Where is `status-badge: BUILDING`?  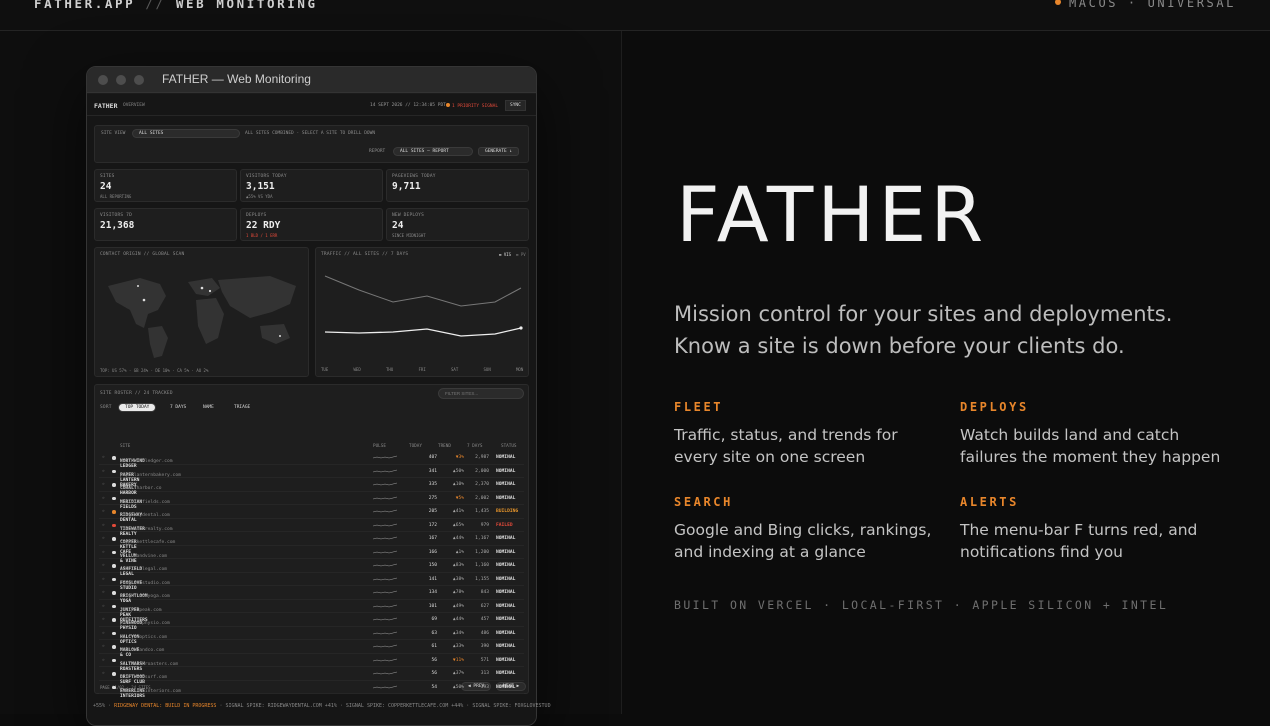
status-badge: BUILDING is located at coordinates (507, 511).